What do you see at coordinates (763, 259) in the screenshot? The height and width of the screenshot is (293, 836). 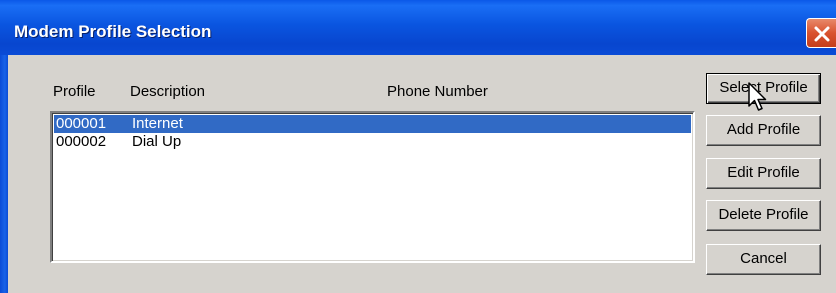 I see `cancel-button: Cancel` at bounding box center [763, 259].